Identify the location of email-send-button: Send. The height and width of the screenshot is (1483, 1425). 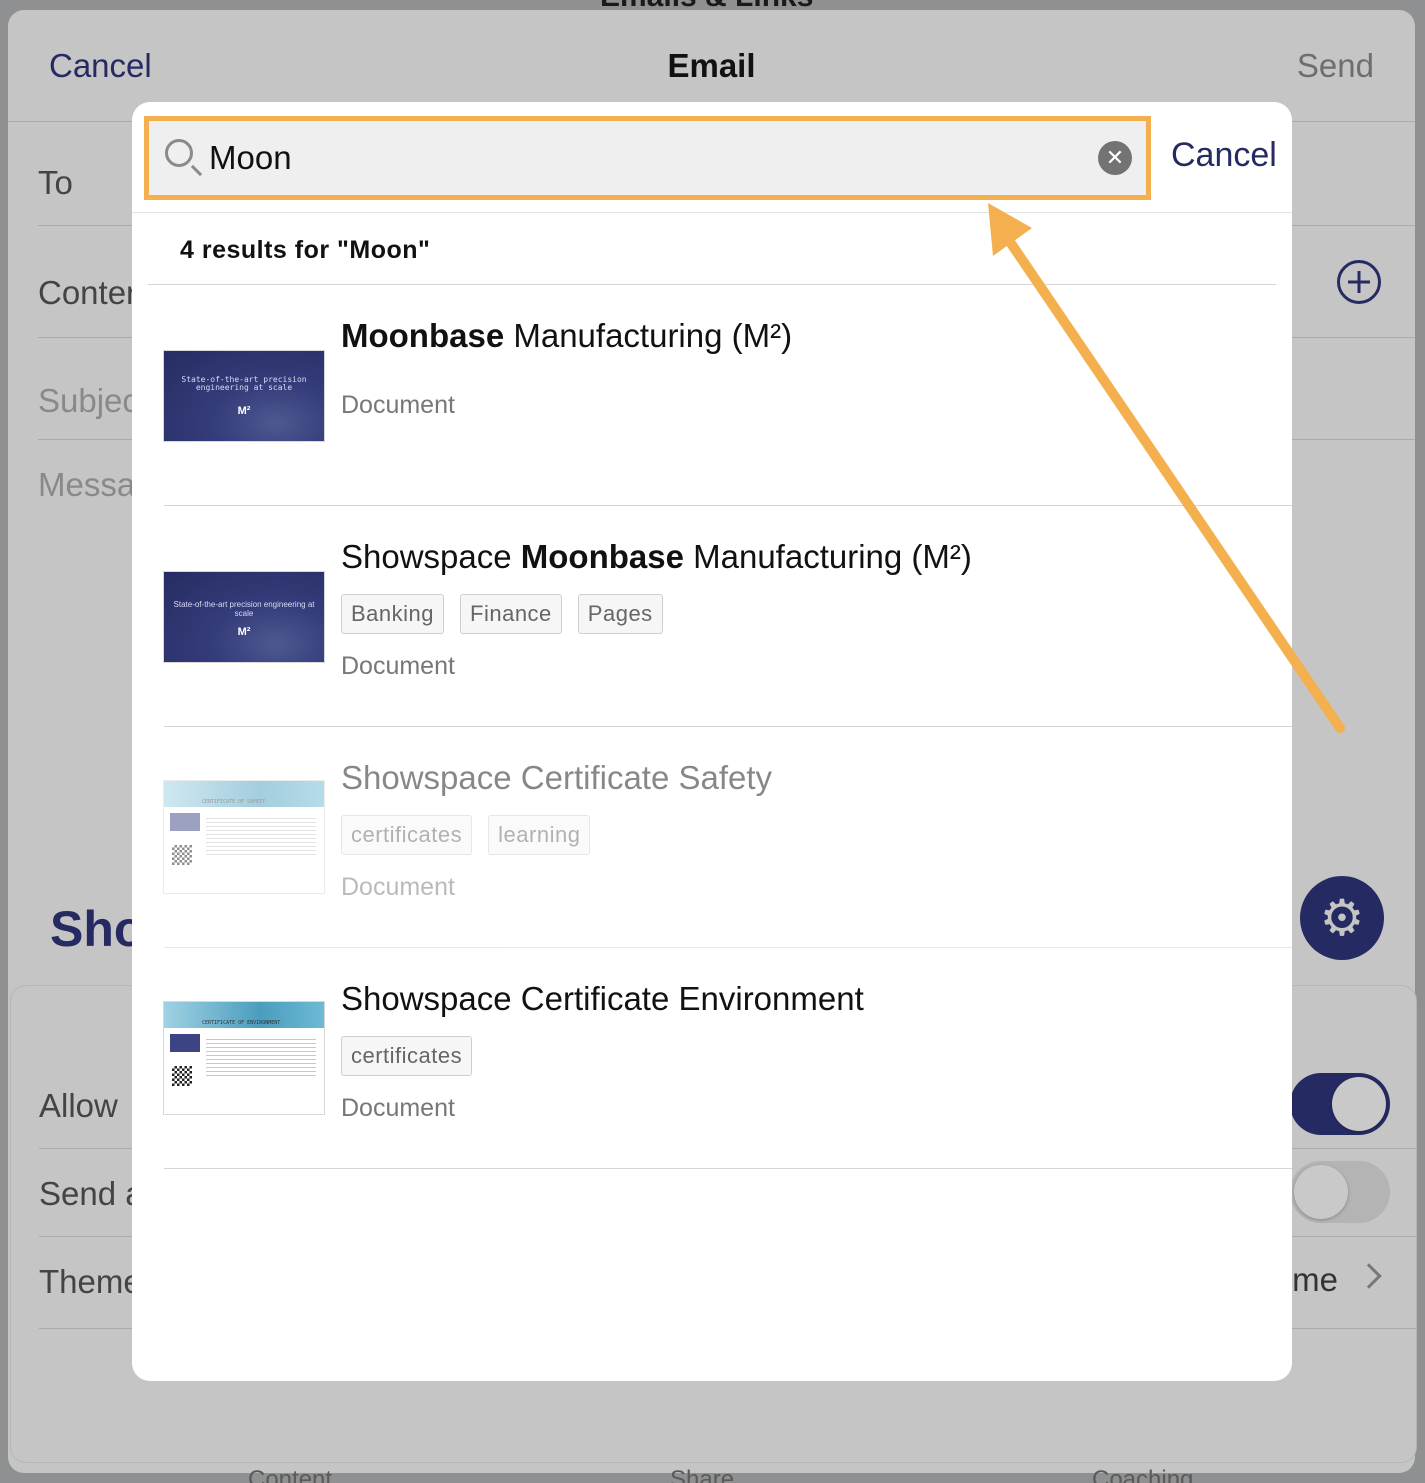
(1335, 66).